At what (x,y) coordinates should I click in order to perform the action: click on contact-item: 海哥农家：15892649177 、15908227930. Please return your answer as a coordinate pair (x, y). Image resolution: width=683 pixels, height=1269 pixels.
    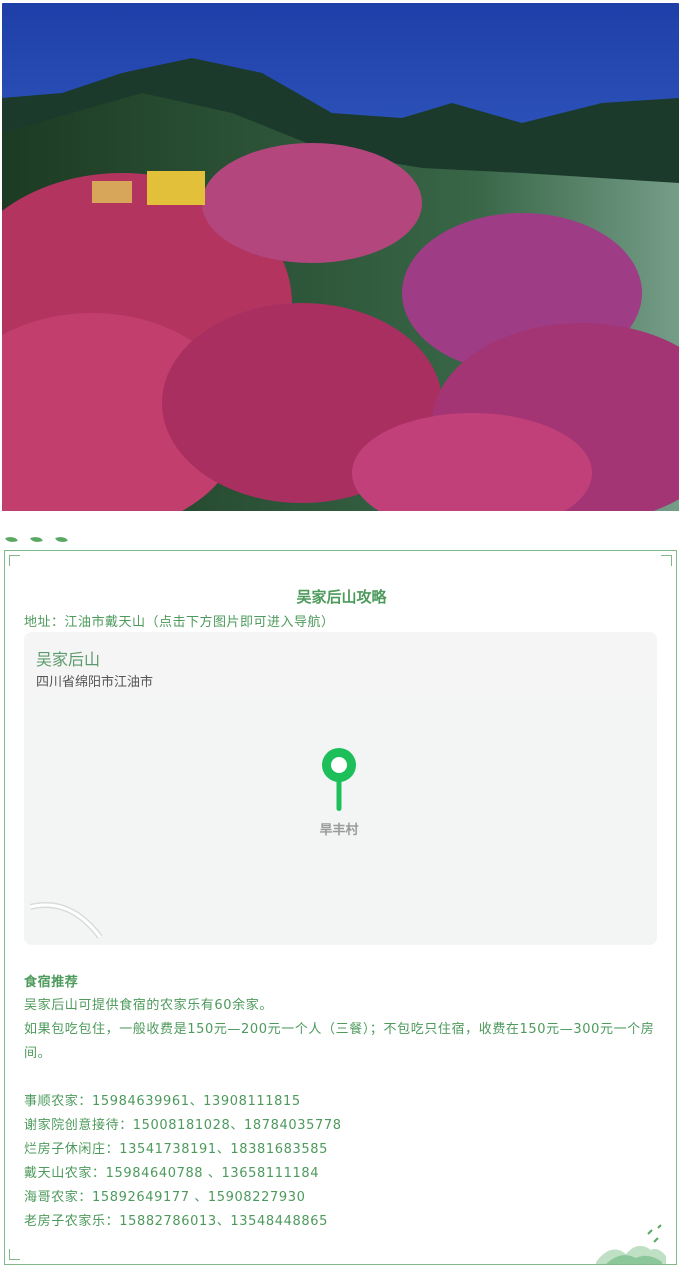
    Looking at the image, I should click on (165, 1197).